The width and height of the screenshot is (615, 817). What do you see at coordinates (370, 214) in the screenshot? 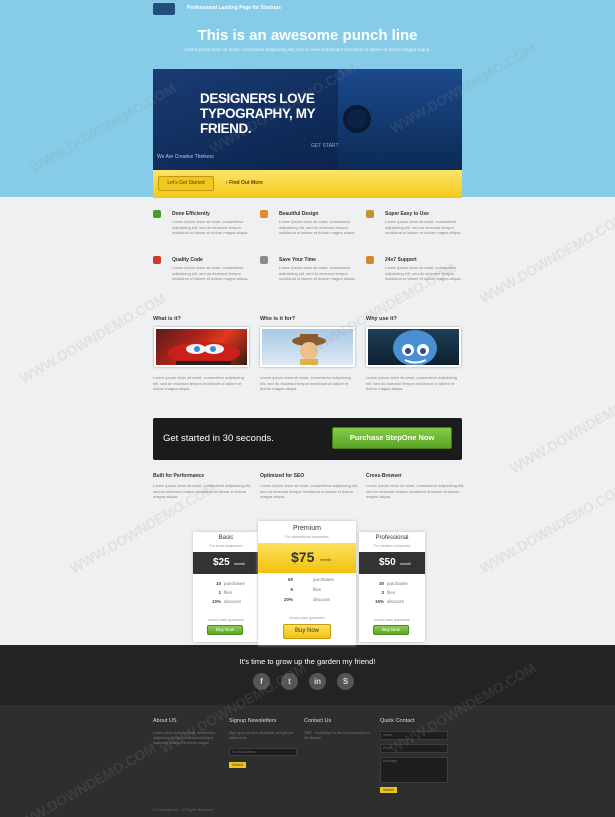
I see `box-icon` at bounding box center [370, 214].